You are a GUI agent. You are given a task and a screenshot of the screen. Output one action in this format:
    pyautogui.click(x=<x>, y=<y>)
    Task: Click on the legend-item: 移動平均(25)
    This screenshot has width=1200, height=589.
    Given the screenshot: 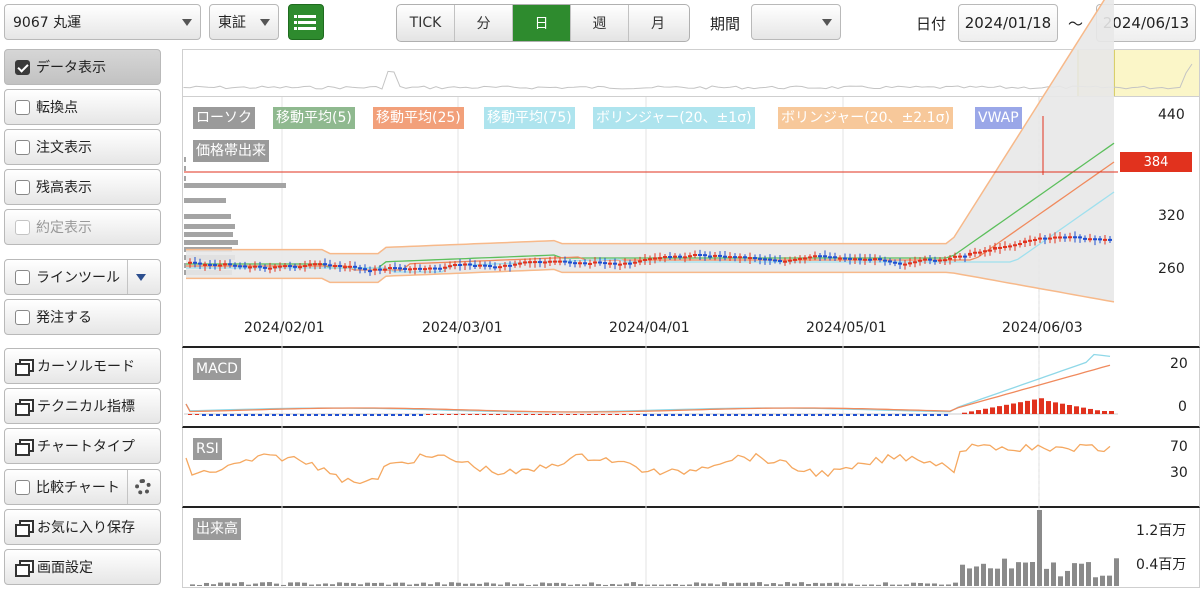 What is the action you would take?
    pyautogui.click(x=418, y=118)
    